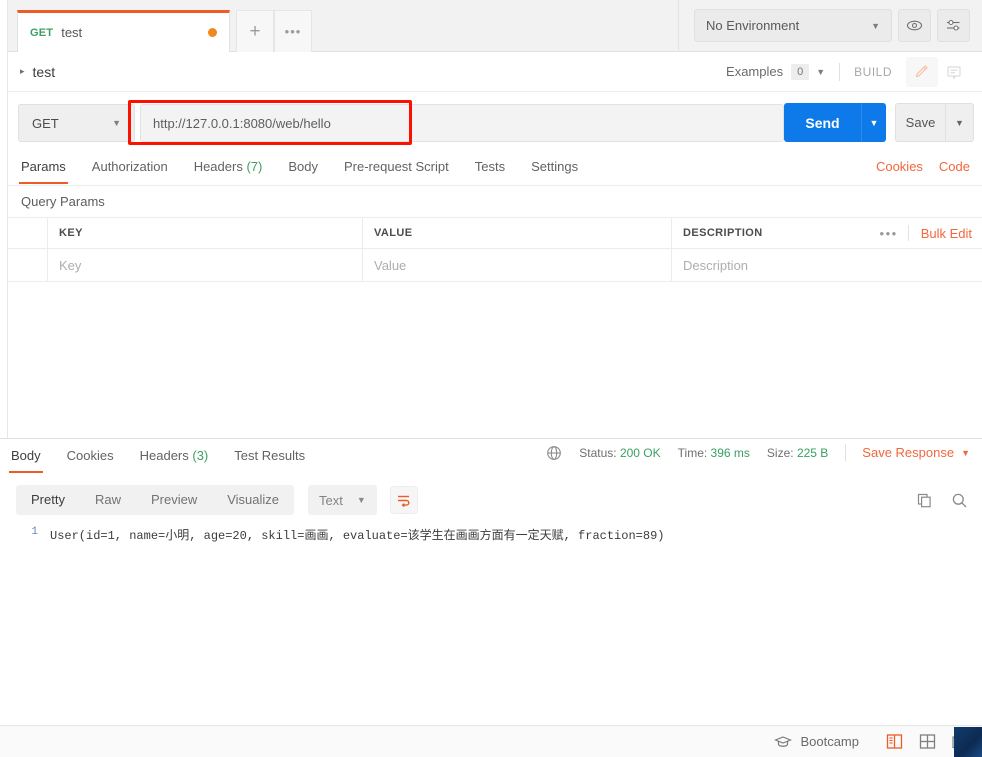 The width and height of the screenshot is (982, 757). What do you see at coordinates (490, 166) in the screenshot?
I see `tab-tests-label: Tests` at bounding box center [490, 166].